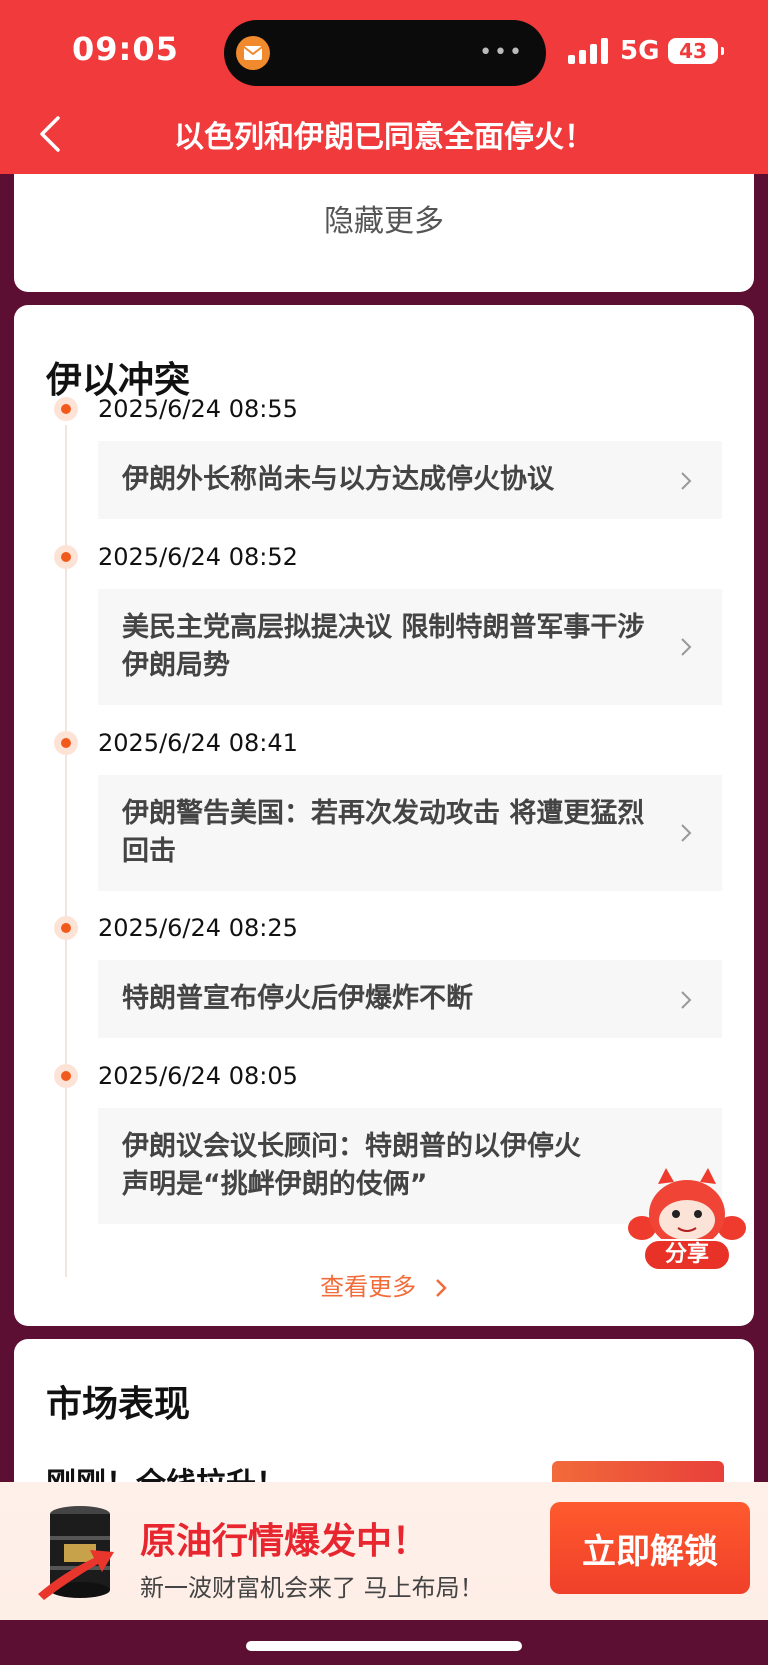 This screenshot has height=1665, width=768. Describe the element at coordinates (640, 51) in the screenshot. I see `network-type: 5G` at that location.